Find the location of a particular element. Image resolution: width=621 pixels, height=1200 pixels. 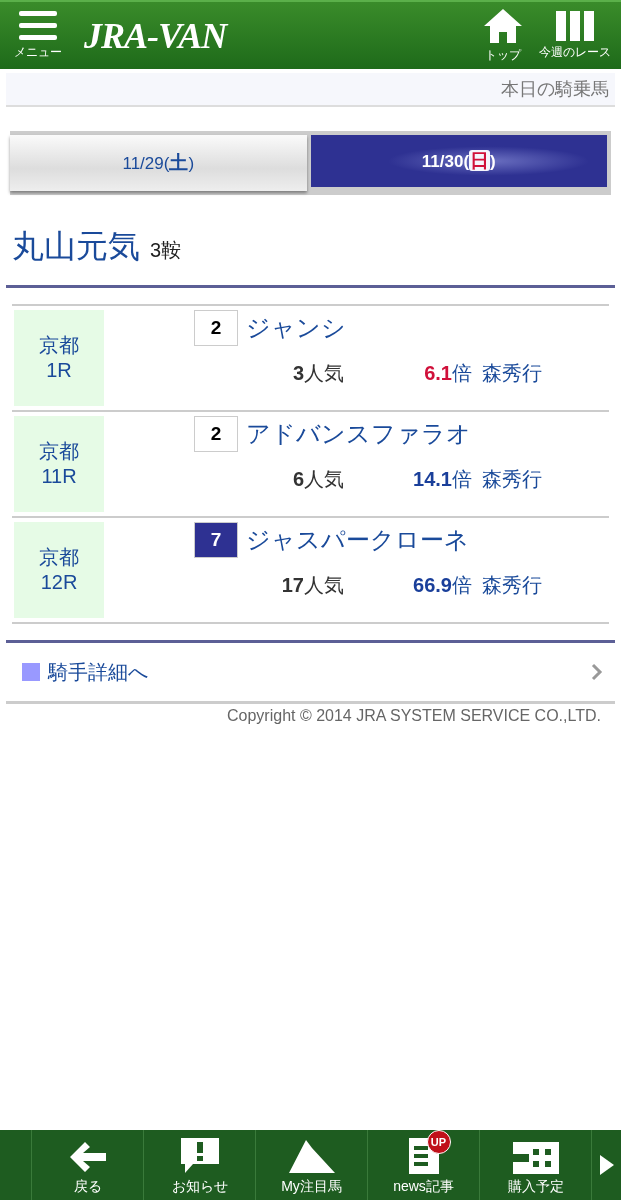

odds-text: 14.1倍 is located at coordinates (442, 479).